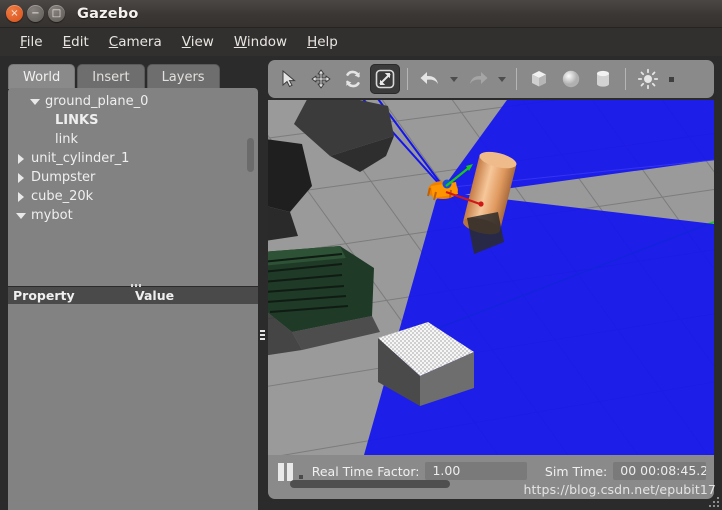 This screenshot has height=510, width=722. What do you see at coordinates (454, 79) in the screenshot?
I see `undo-dropdown-button` at bounding box center [454, 79].